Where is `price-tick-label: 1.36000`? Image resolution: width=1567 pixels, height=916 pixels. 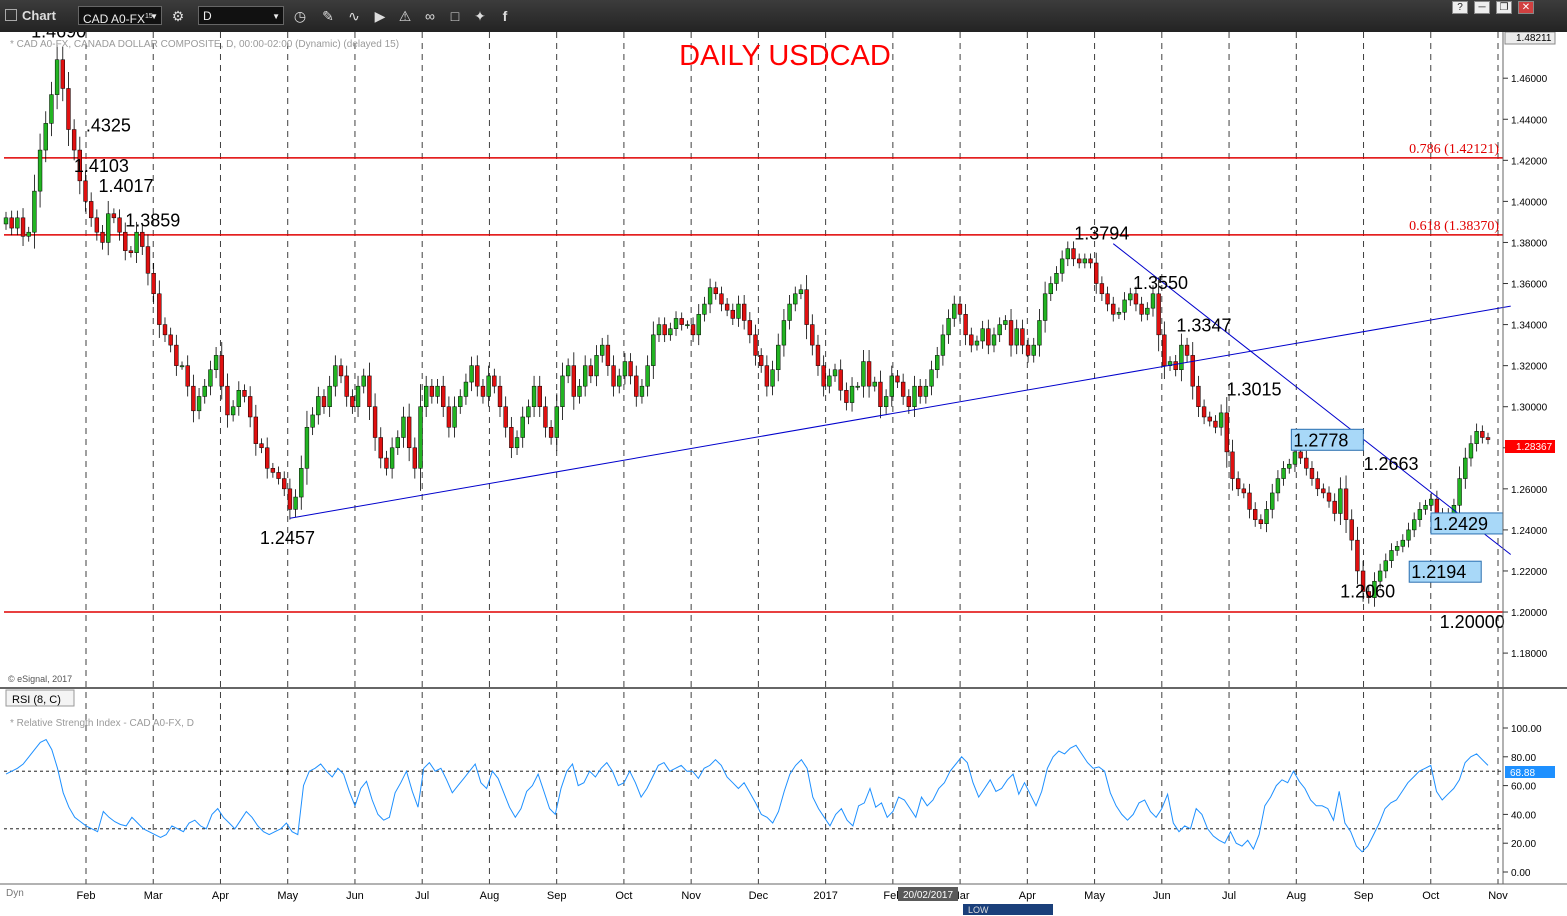 price-tick-label: 1.36000 is located at coordinates (1529, 285).